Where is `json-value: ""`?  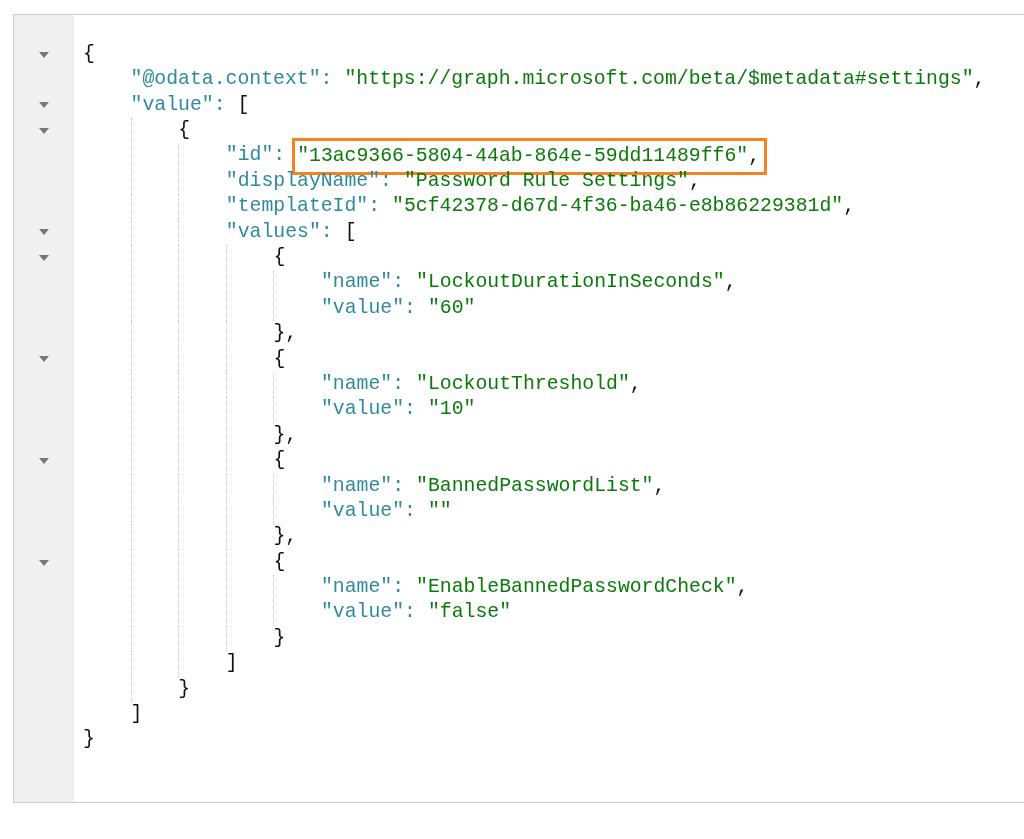 json-value: "" is located at coordinates (439, 511).